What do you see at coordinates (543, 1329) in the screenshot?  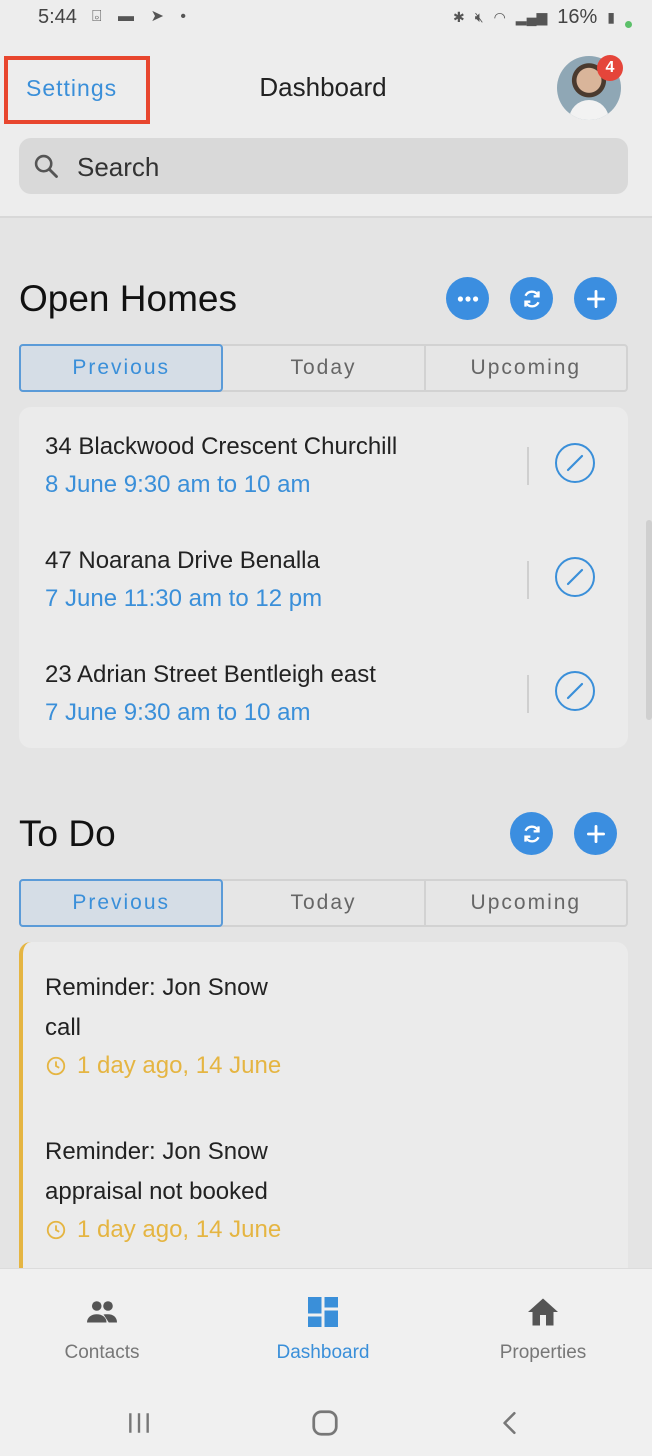 I see `nav-properties: Properties` at bounding box center [543, 1329].